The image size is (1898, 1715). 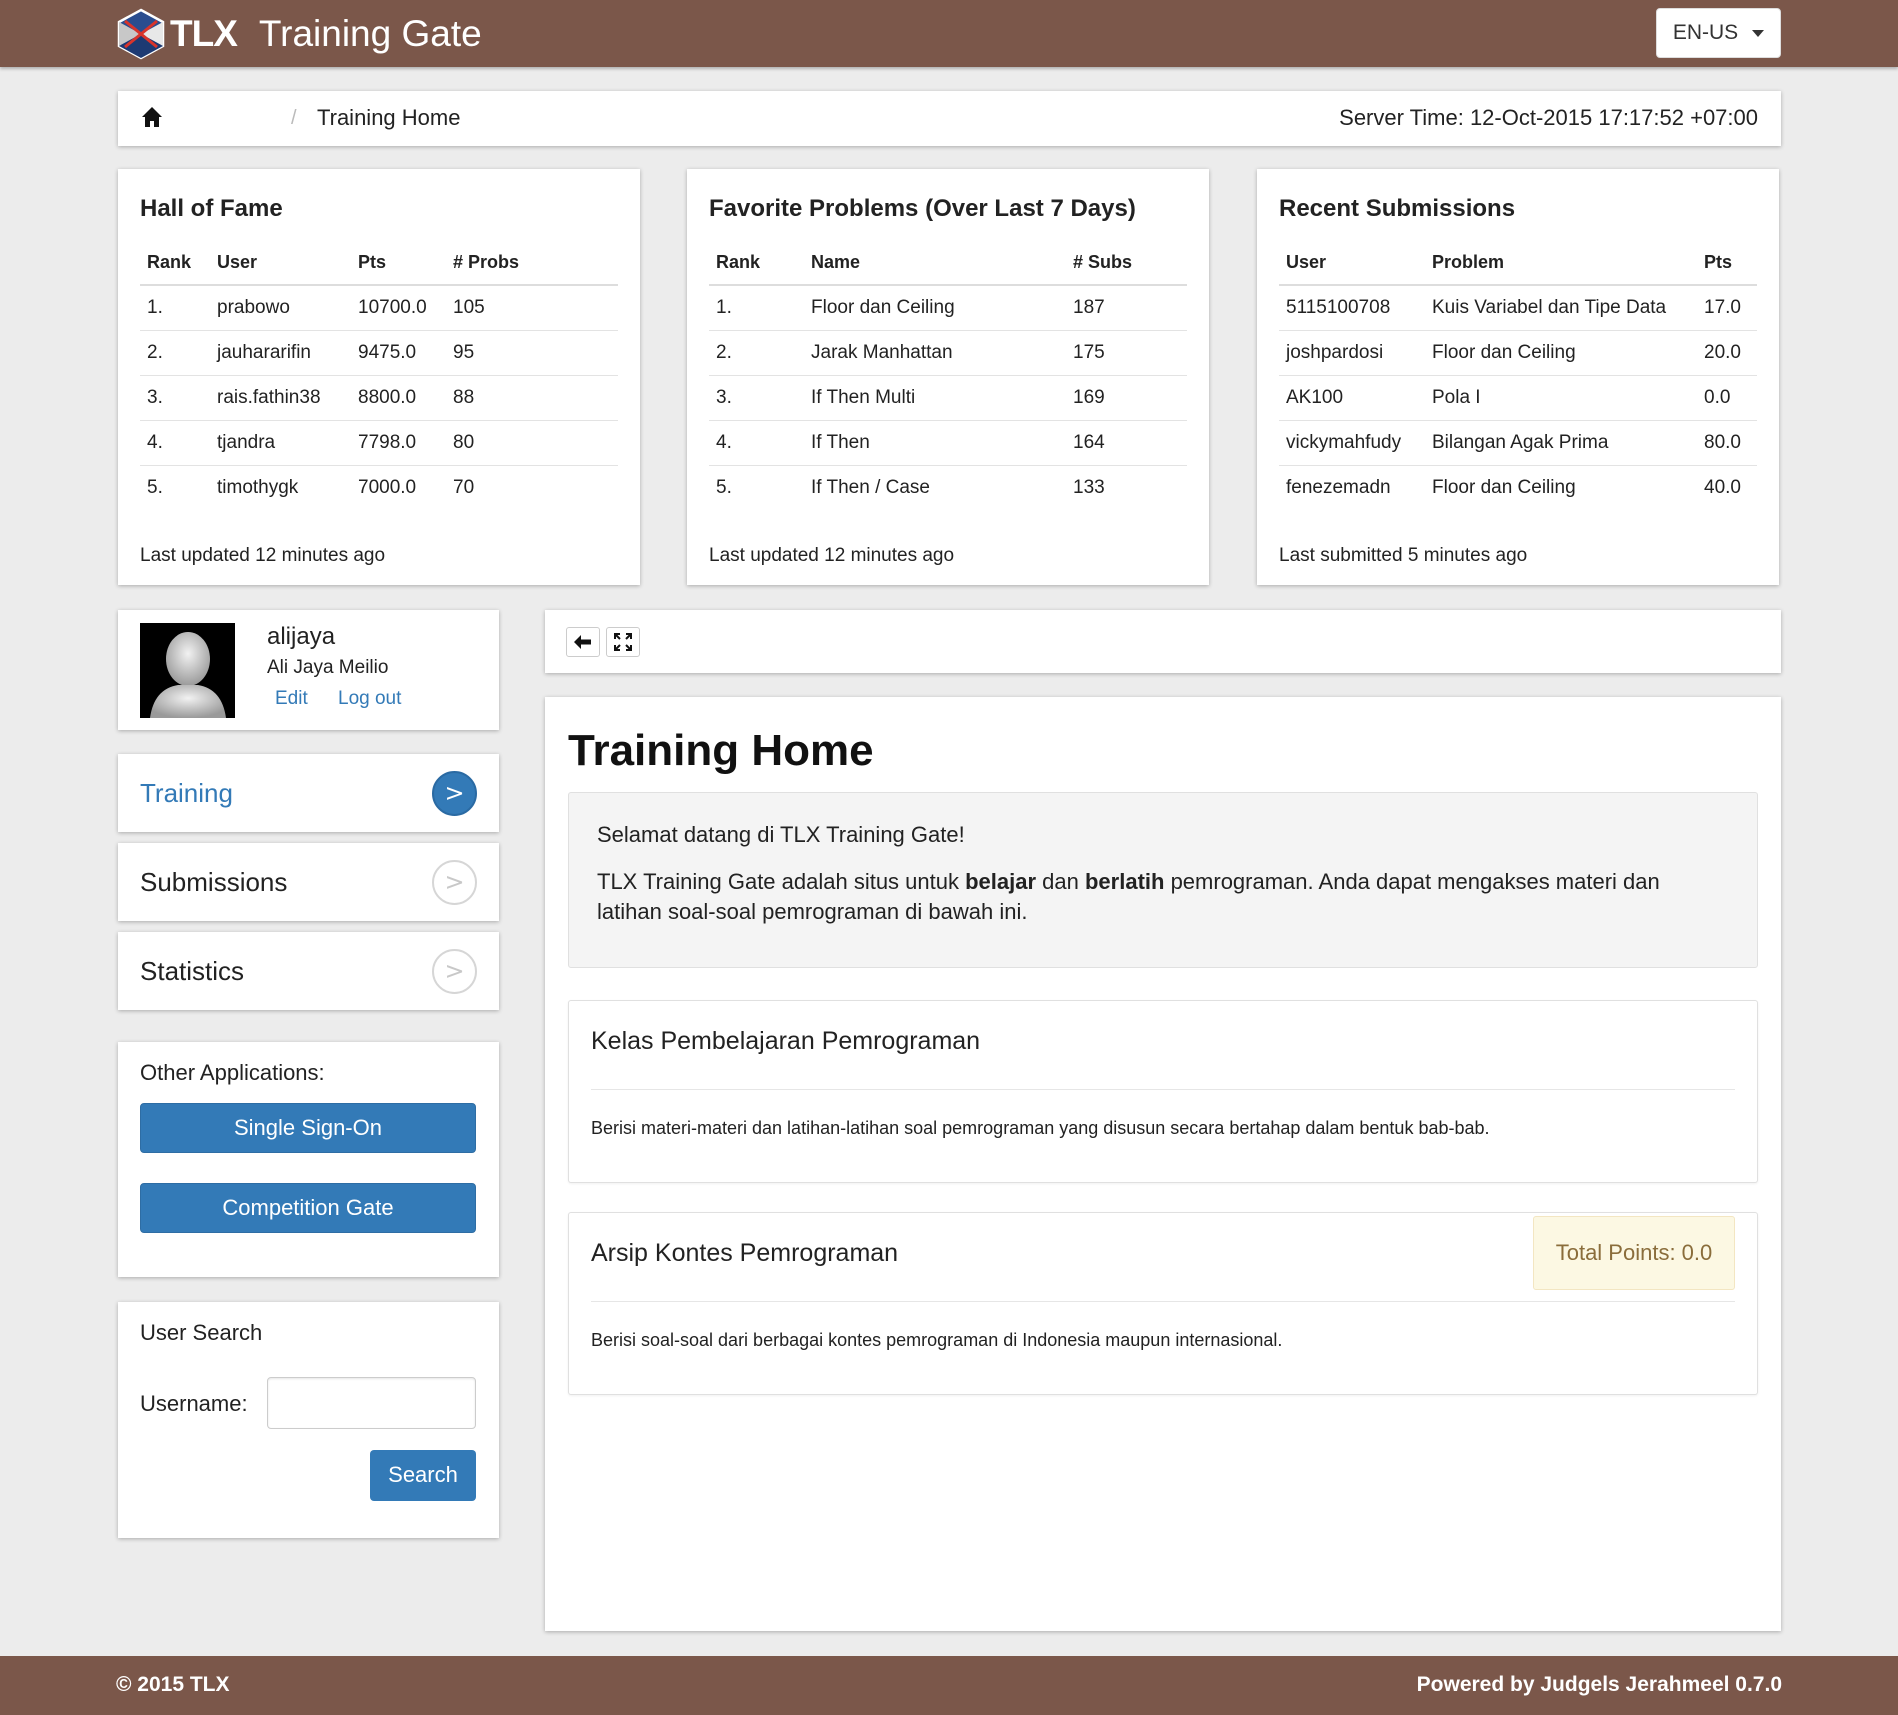 What do you see at coordinates (398, 353) in the screenshot?
I see `points-cell: 9475.0` at bounding box center [398, 353].